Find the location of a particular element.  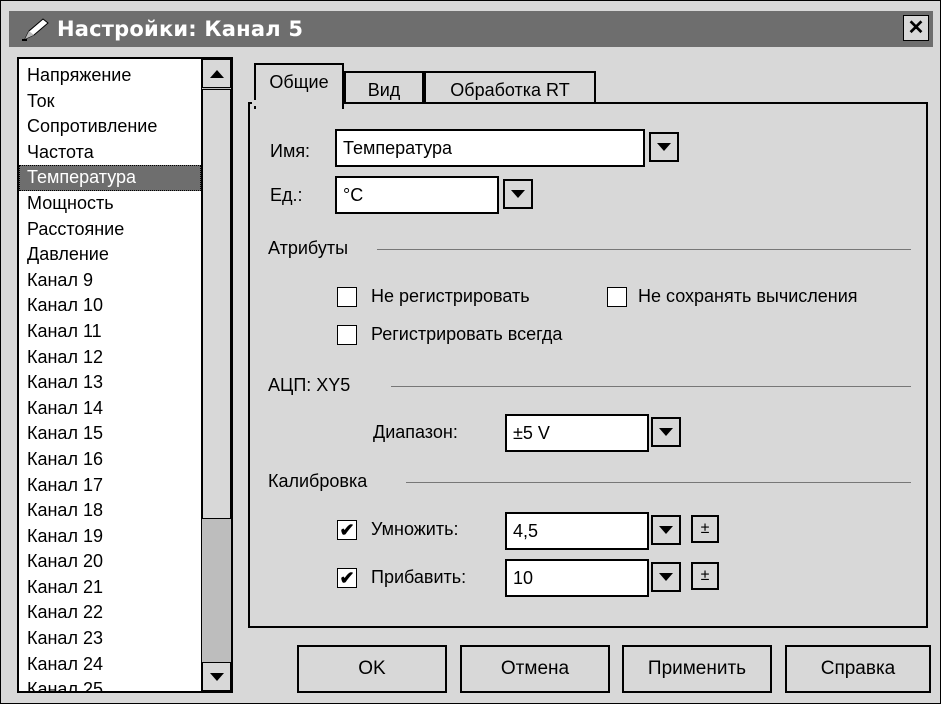

name-dropdown-button is located at coordinates (664, 147).